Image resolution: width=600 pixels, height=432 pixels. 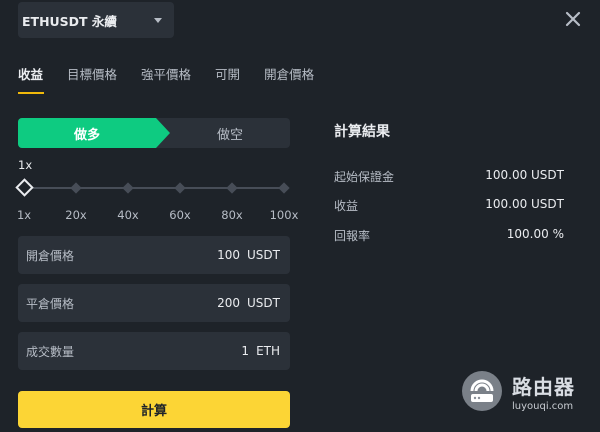 What do you see at coordinates (449, 176) in the screenshot?
I see `result-row-initial-margin: 起始保證金 100.00 USDT` at bounding box center [449, 176].